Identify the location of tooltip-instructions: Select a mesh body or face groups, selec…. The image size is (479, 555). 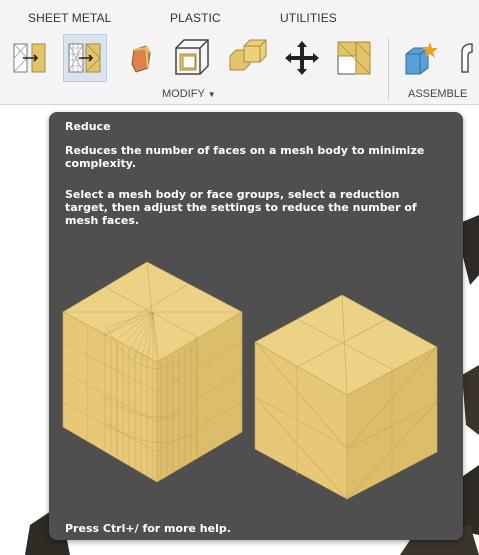
(241, 207).